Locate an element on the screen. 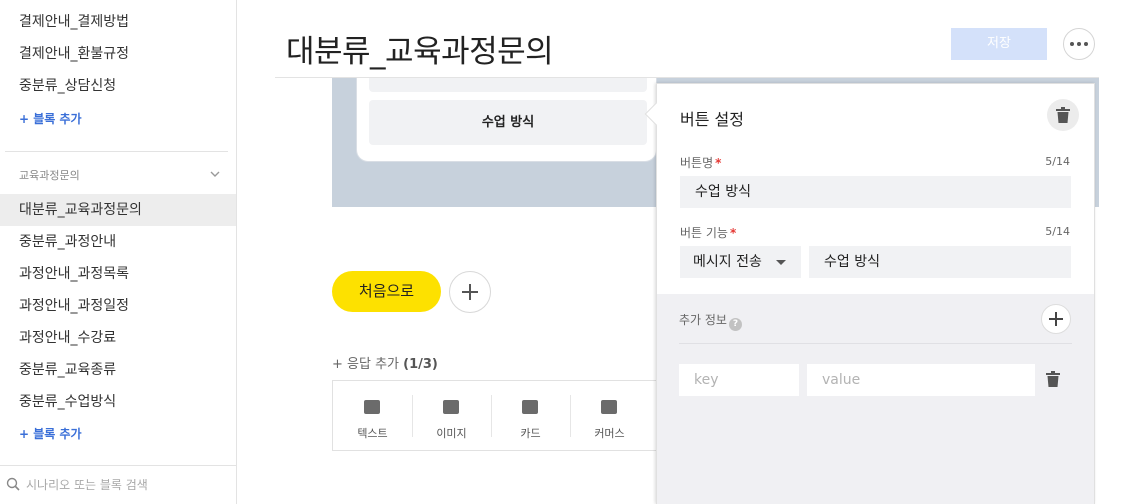 This screenshot has height=504, width=1135. sidebar-divider is located at coordinates (116, 151).